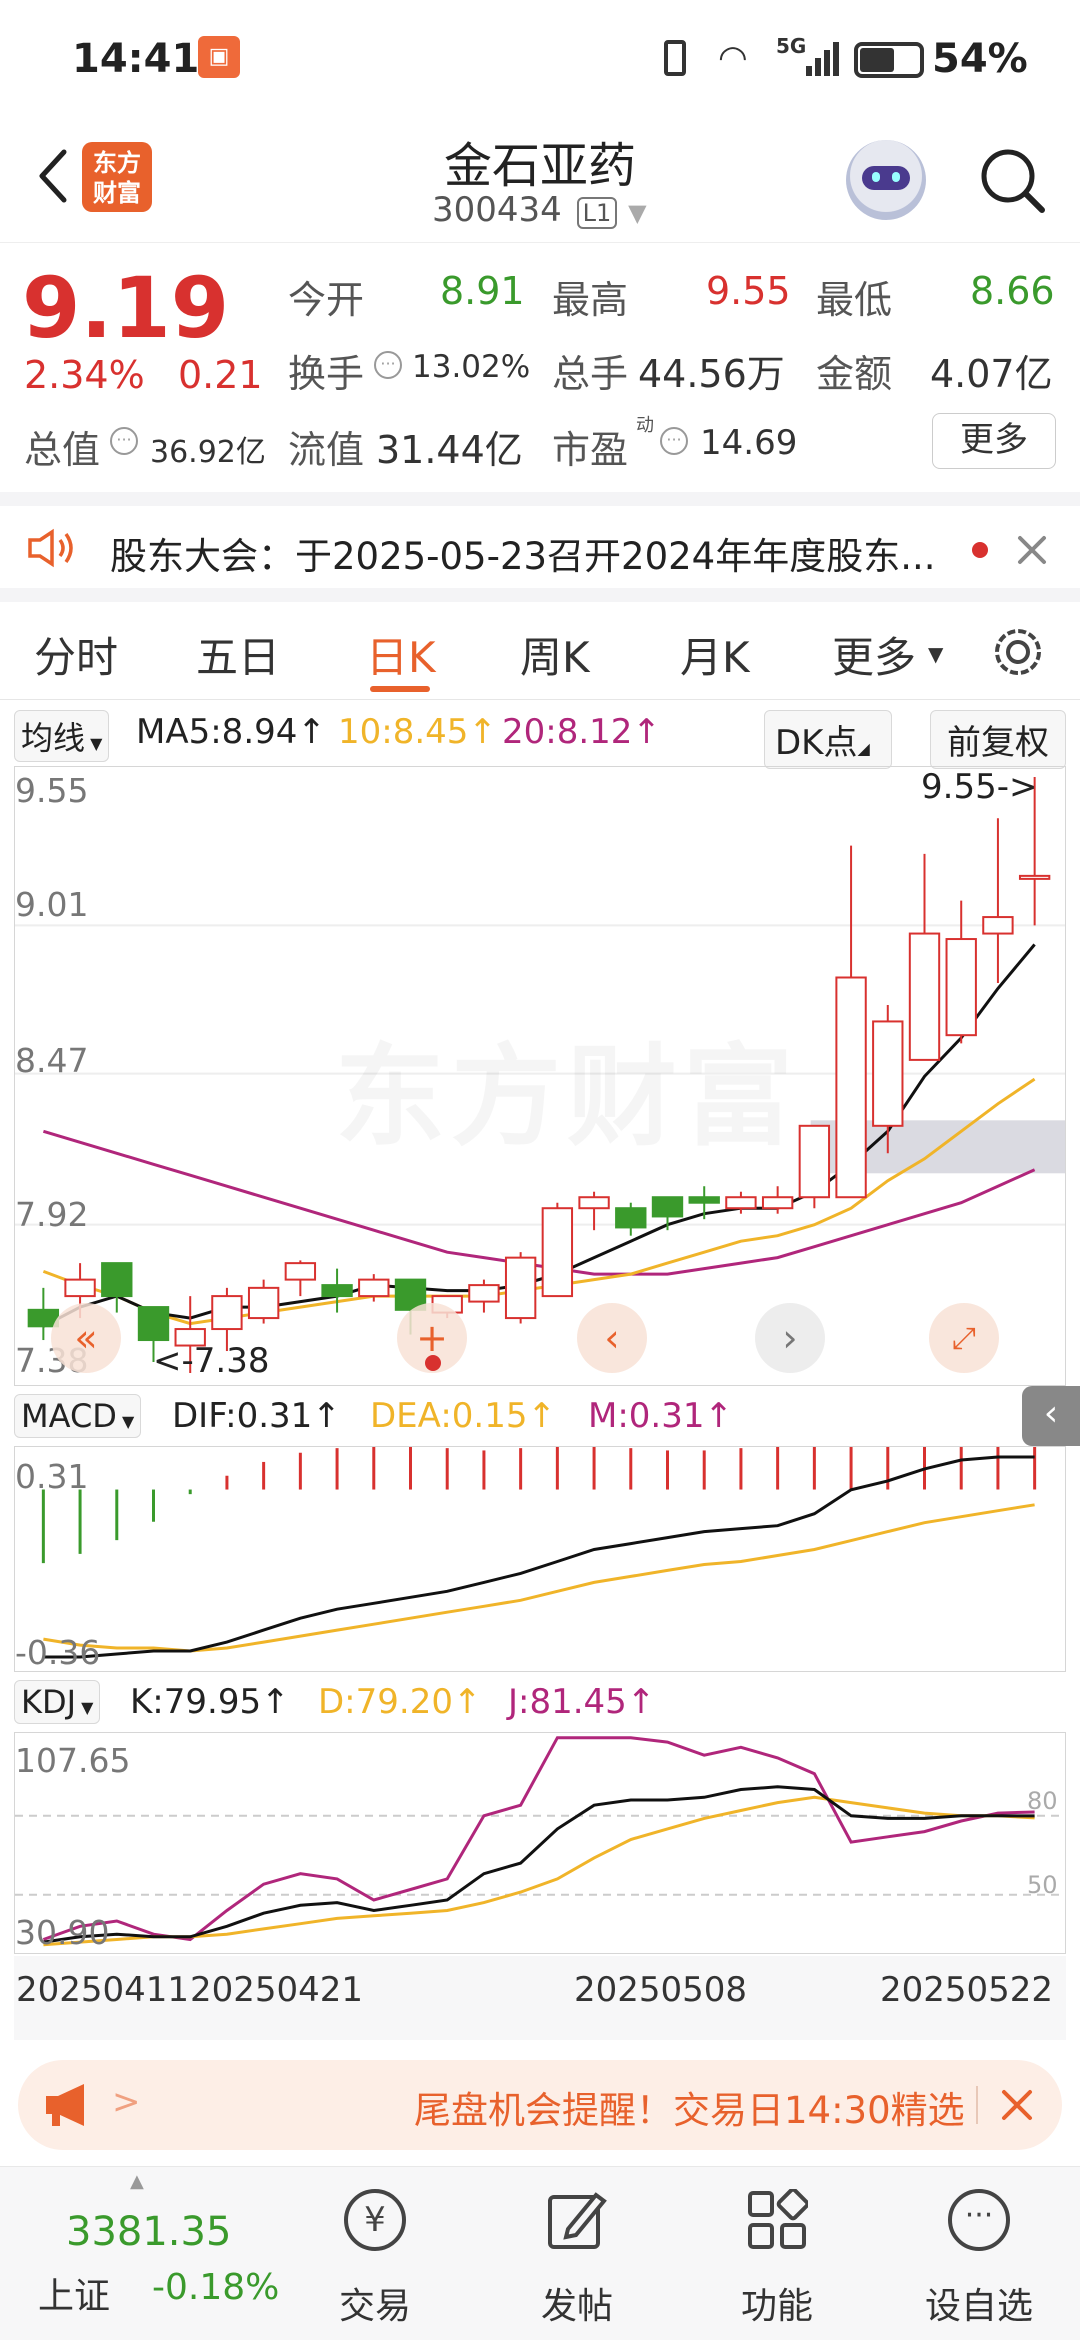  I want to click on nav-trade: ¥ 交易, so click(375, 2253).